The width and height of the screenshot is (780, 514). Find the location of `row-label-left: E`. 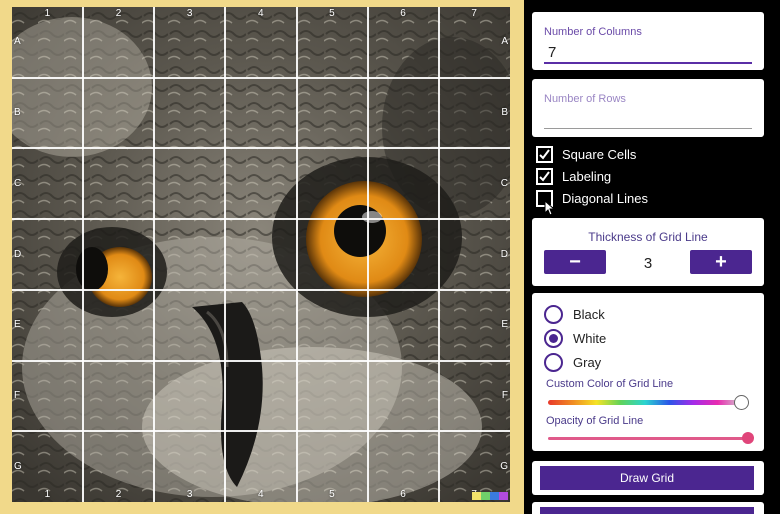

row-label-left: E is located at coordinates (17, 325).